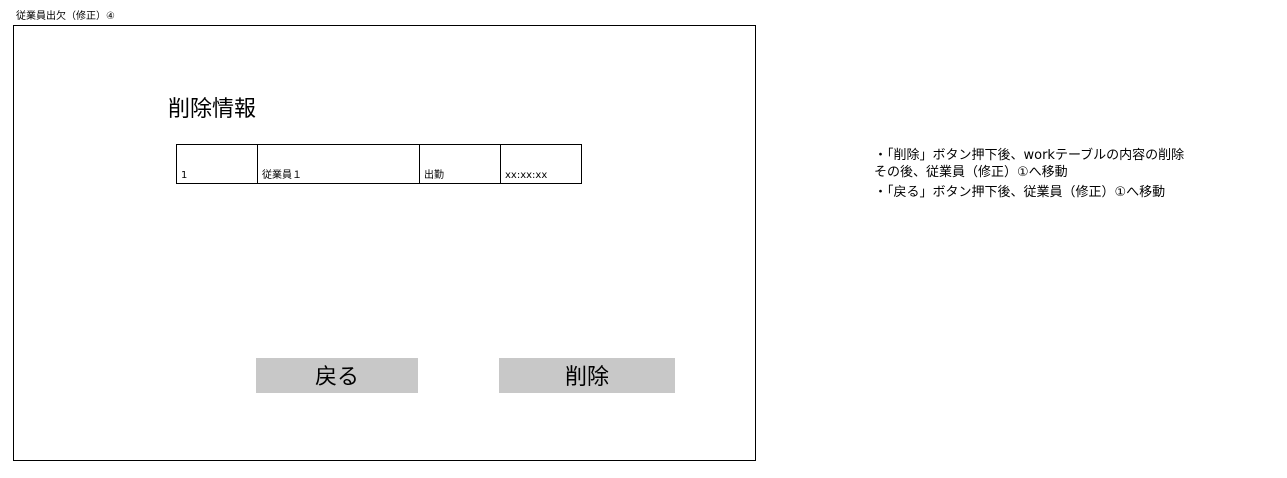  What do you see at coordinates (460, 164) in the screenshot?
I see `cell-status: 出勤` at bounding box center [460, 164].